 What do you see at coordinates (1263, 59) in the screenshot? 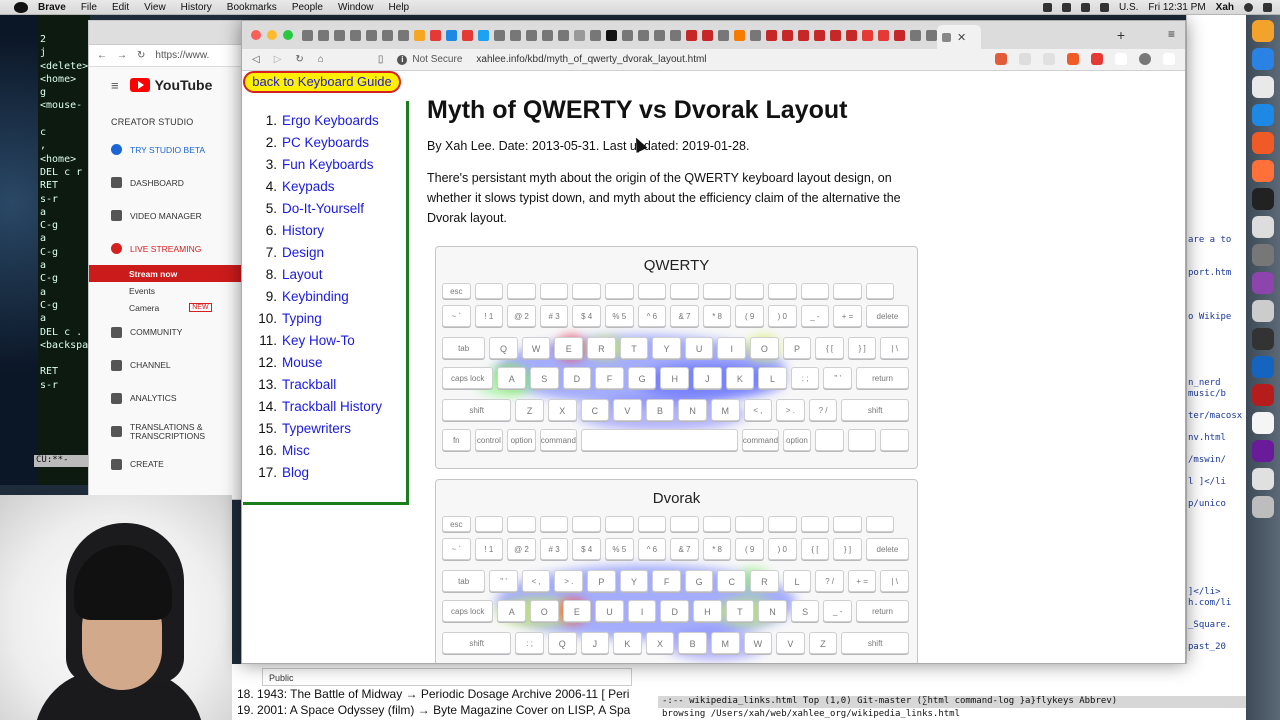
I see `finder-icon` at bounding box center [1263, 59].